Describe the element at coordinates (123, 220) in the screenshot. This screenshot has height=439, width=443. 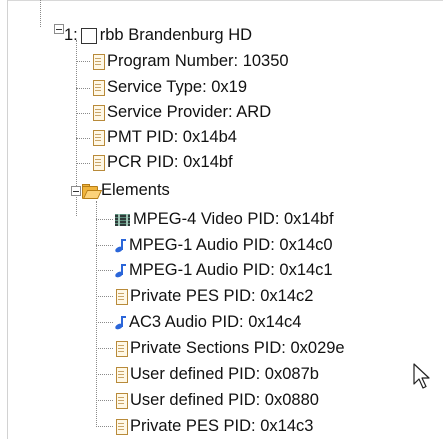
I see `video-icon` at that location.